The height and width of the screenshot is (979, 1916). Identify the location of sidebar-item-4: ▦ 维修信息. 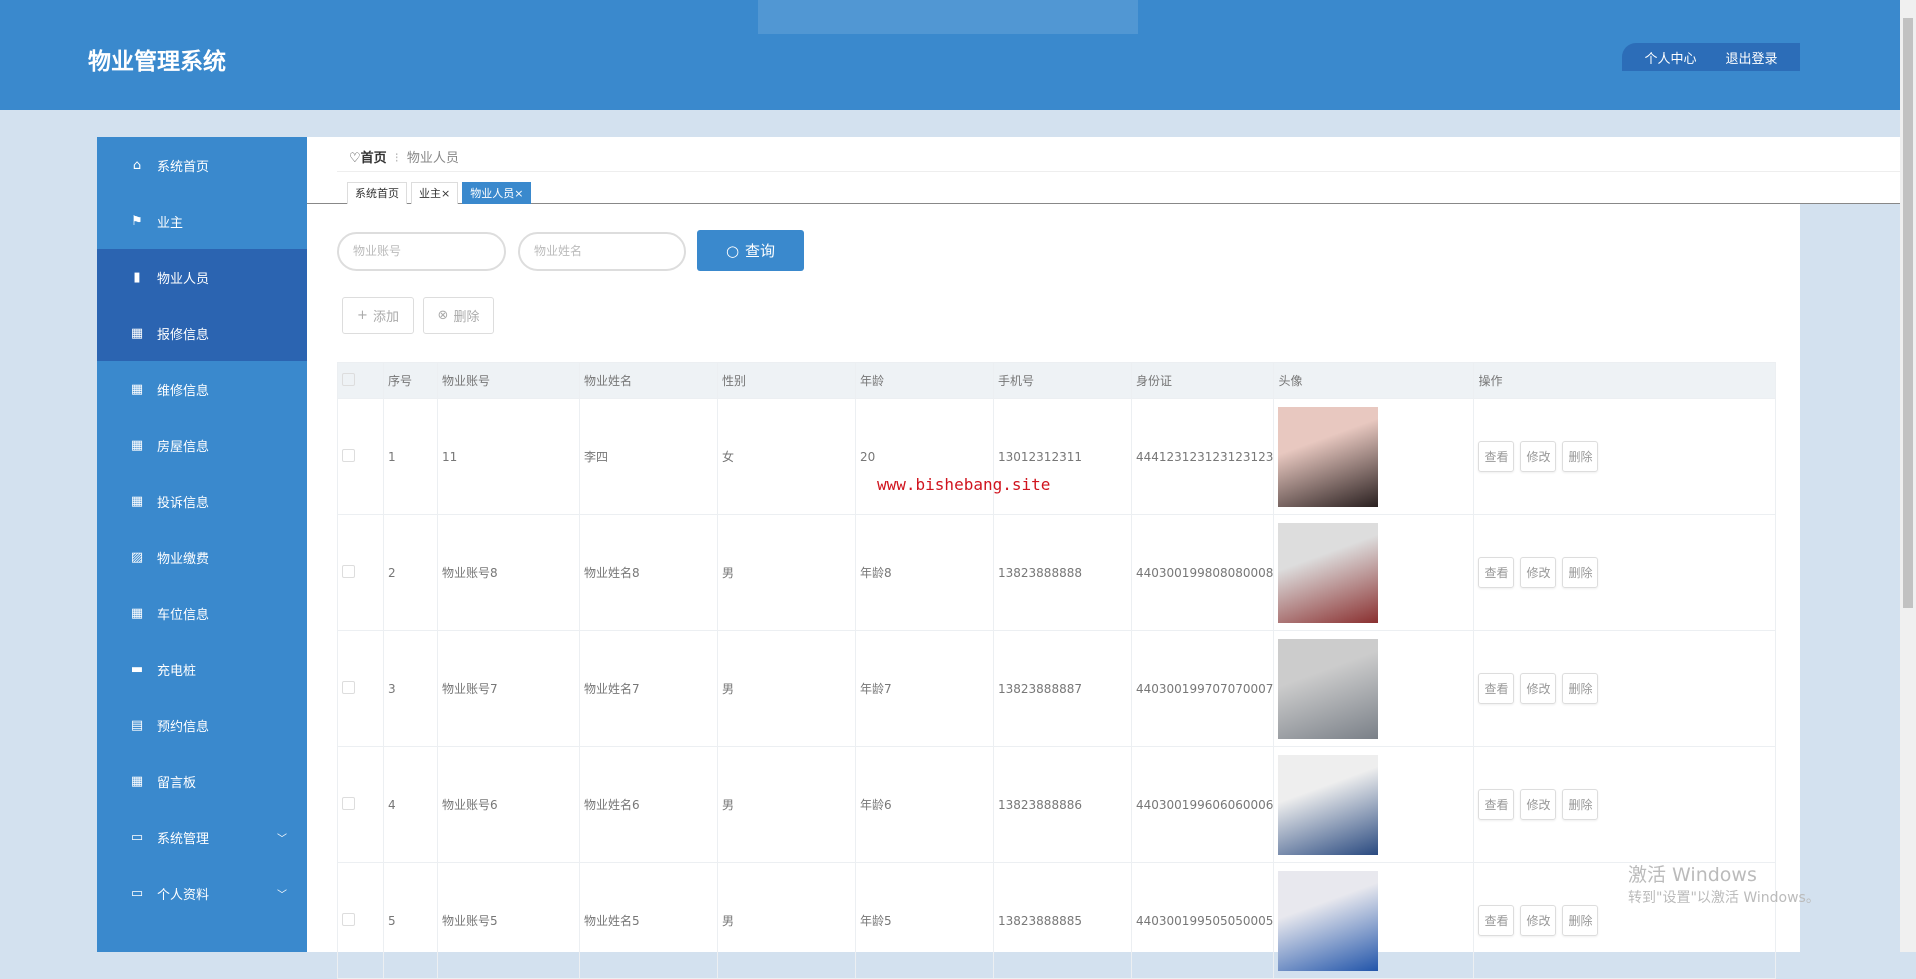
(202, 389).